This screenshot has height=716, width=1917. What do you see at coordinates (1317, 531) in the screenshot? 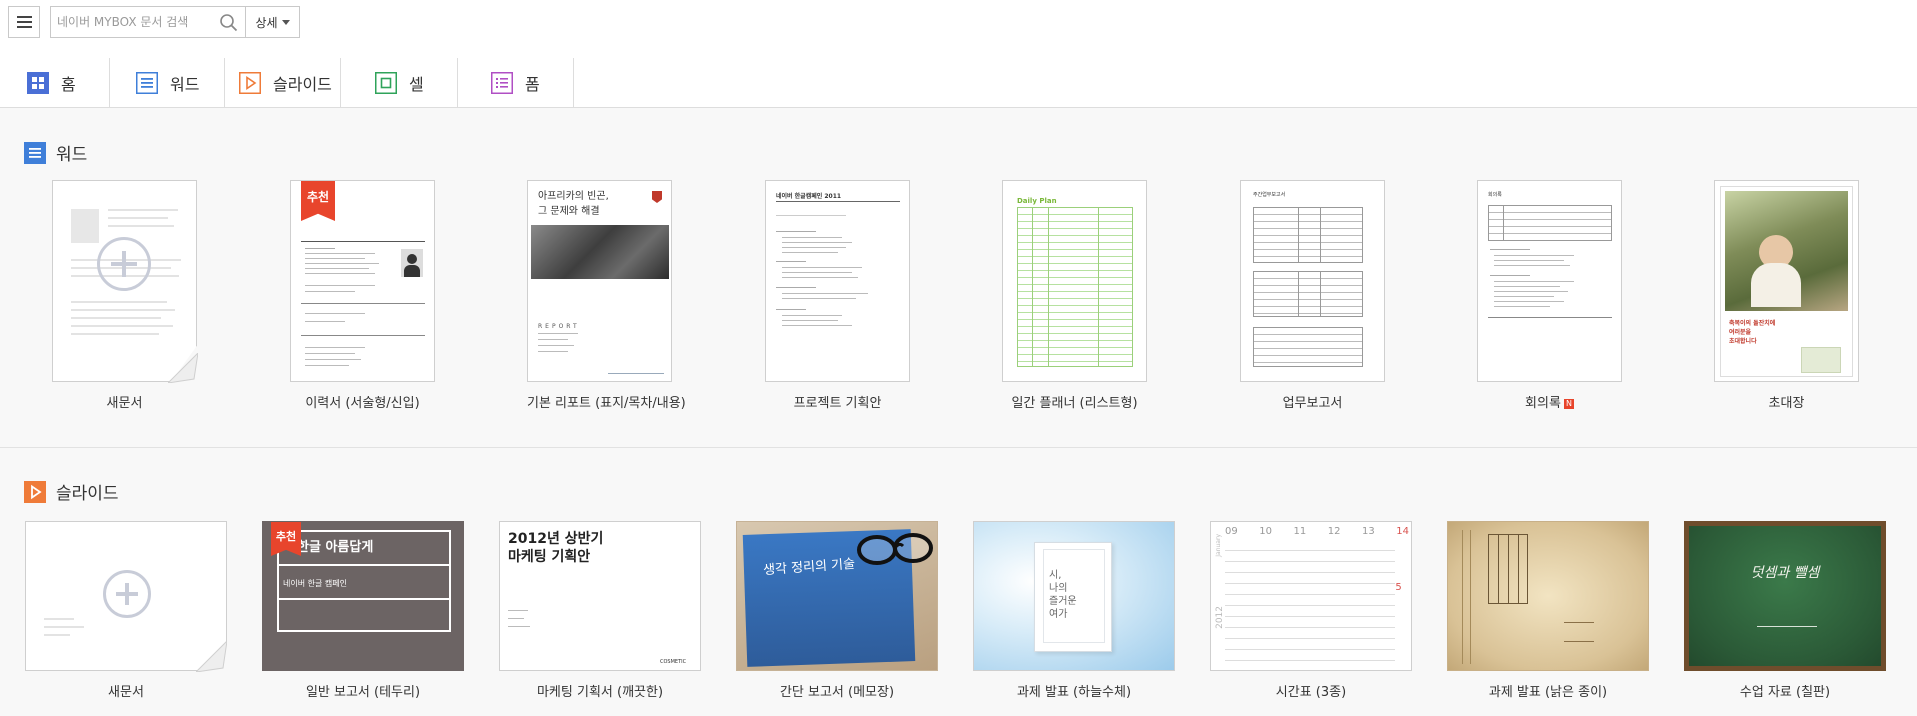
I see `day-header: 09 10 11 12 13 14` at bounding box center [1317, 531].